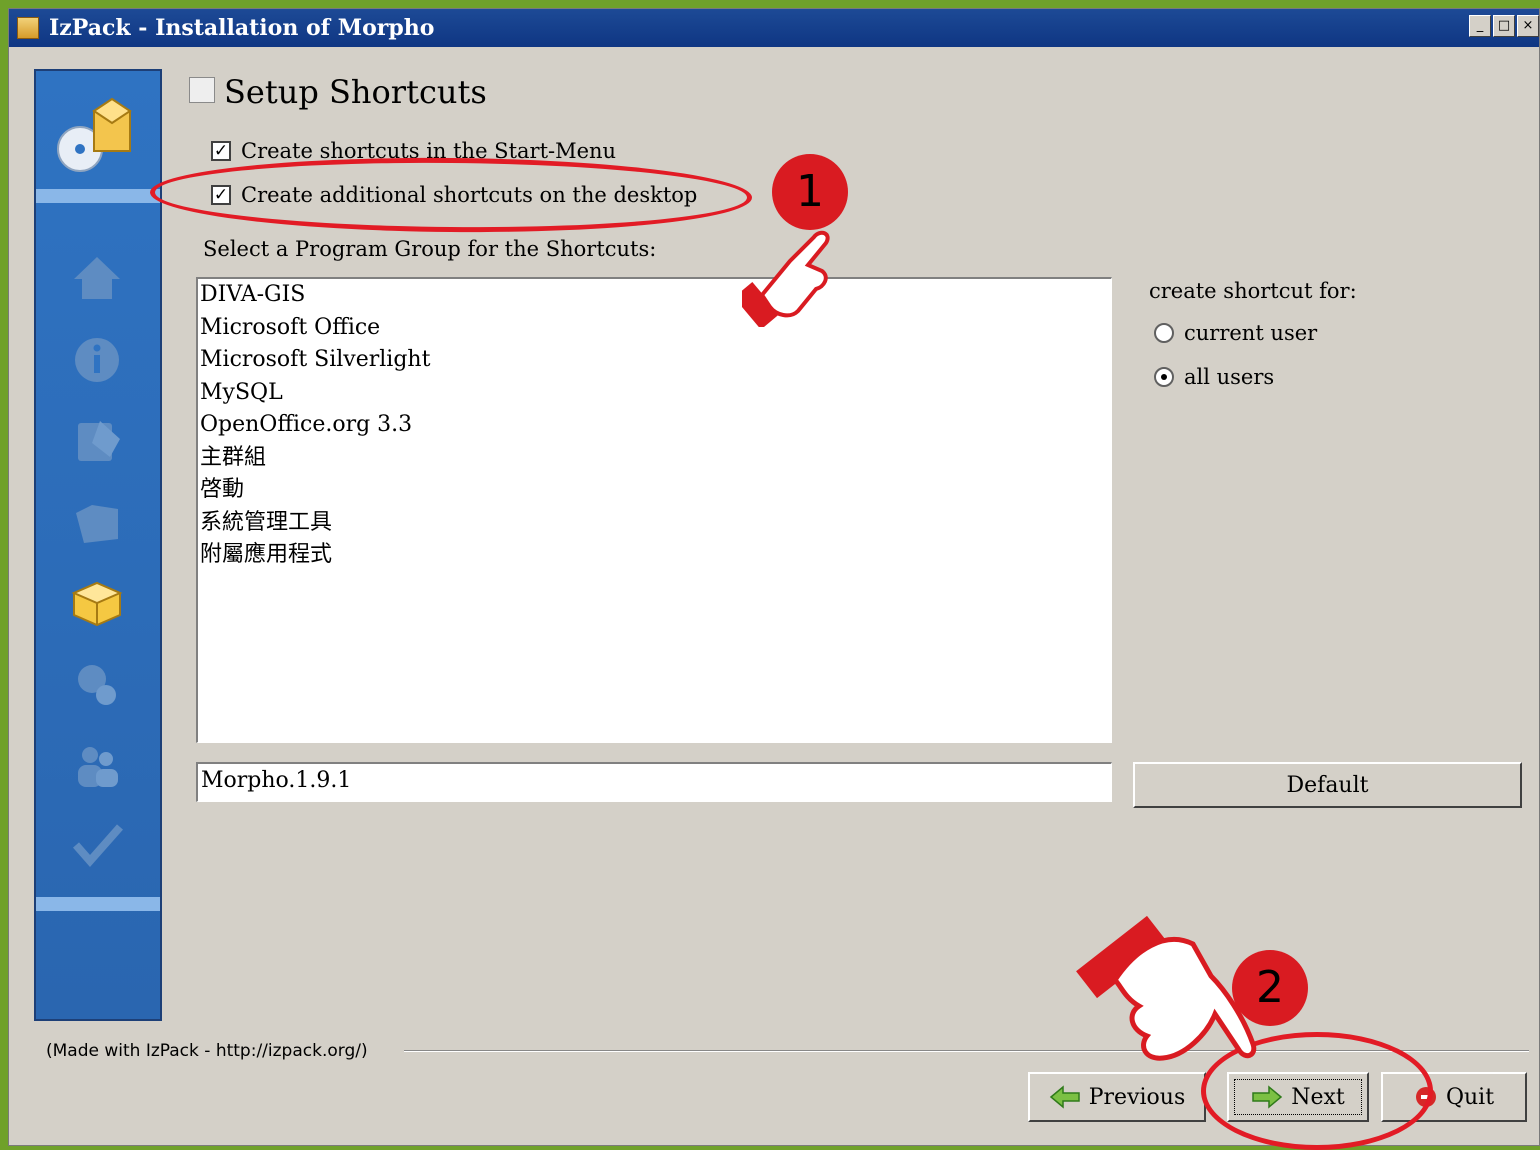 This screenshot has width=1540, height=1150. What do you see at coordinates (654, 295) in the screenshot?
I see `list-item: DIVA-GIS` at bounding box center [654, 295].